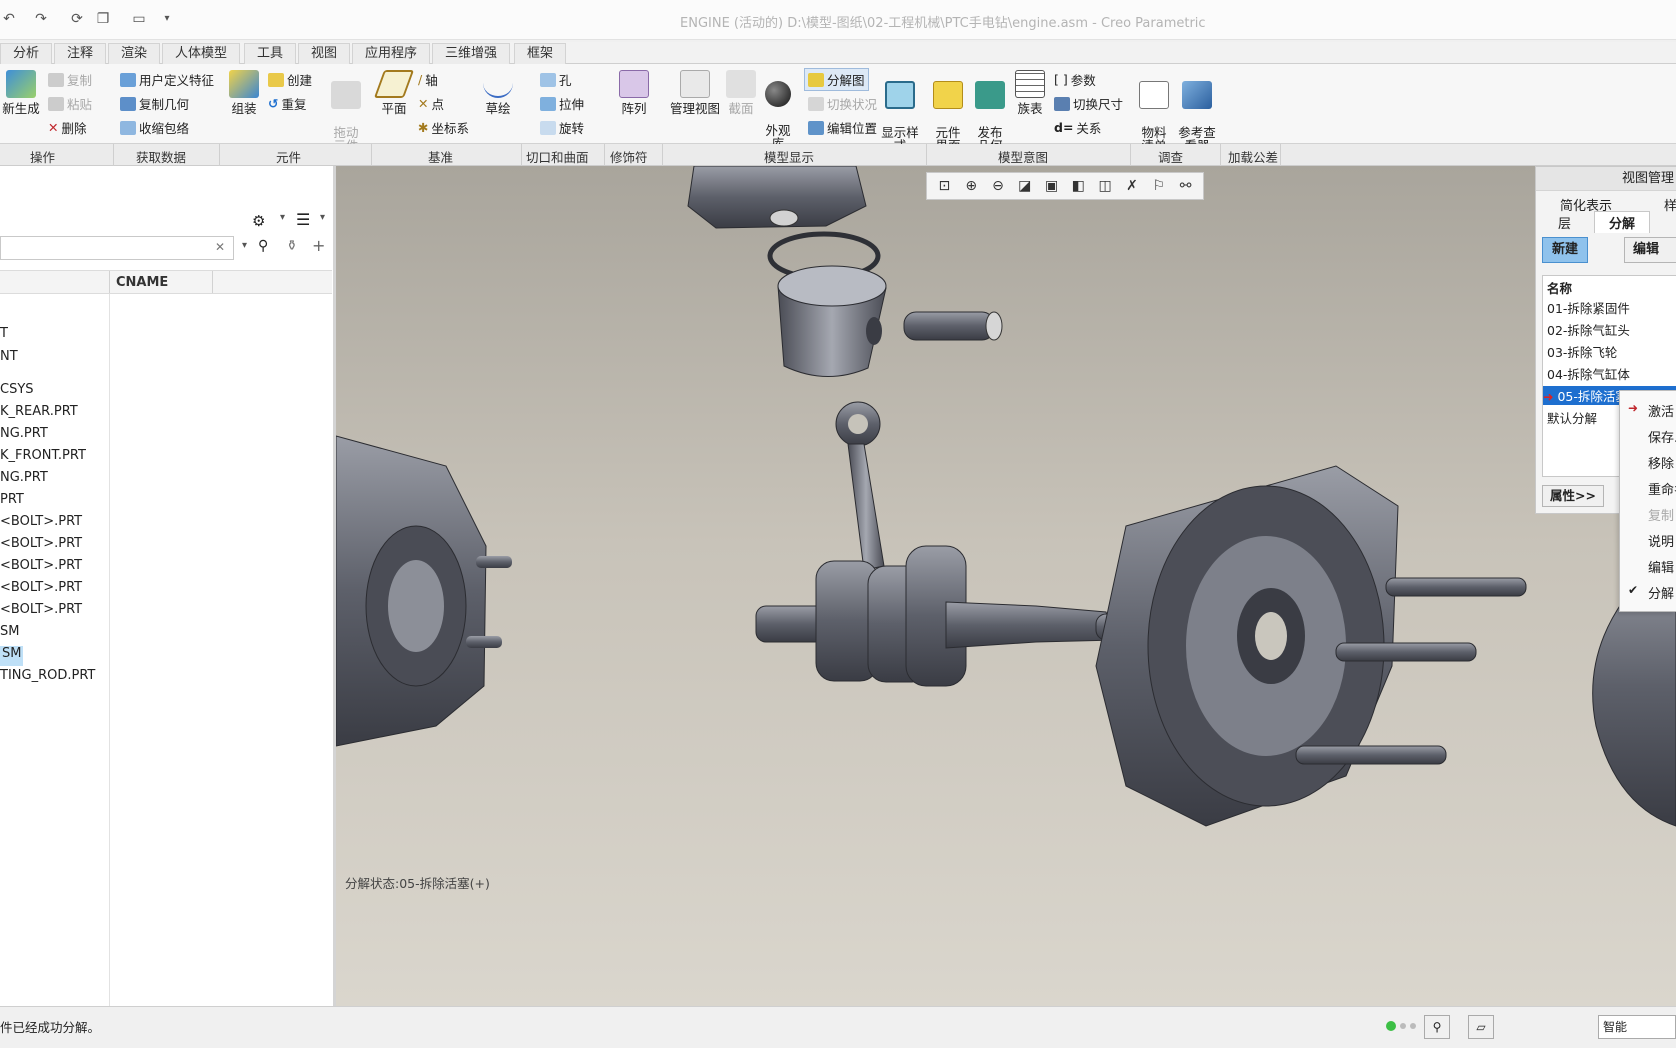 This screenshot has height=1048, width=1676. Describe the element at coordinates (1650, 250) in the screenshot. I see `edit-dropdown-button: 编辑` at that location.